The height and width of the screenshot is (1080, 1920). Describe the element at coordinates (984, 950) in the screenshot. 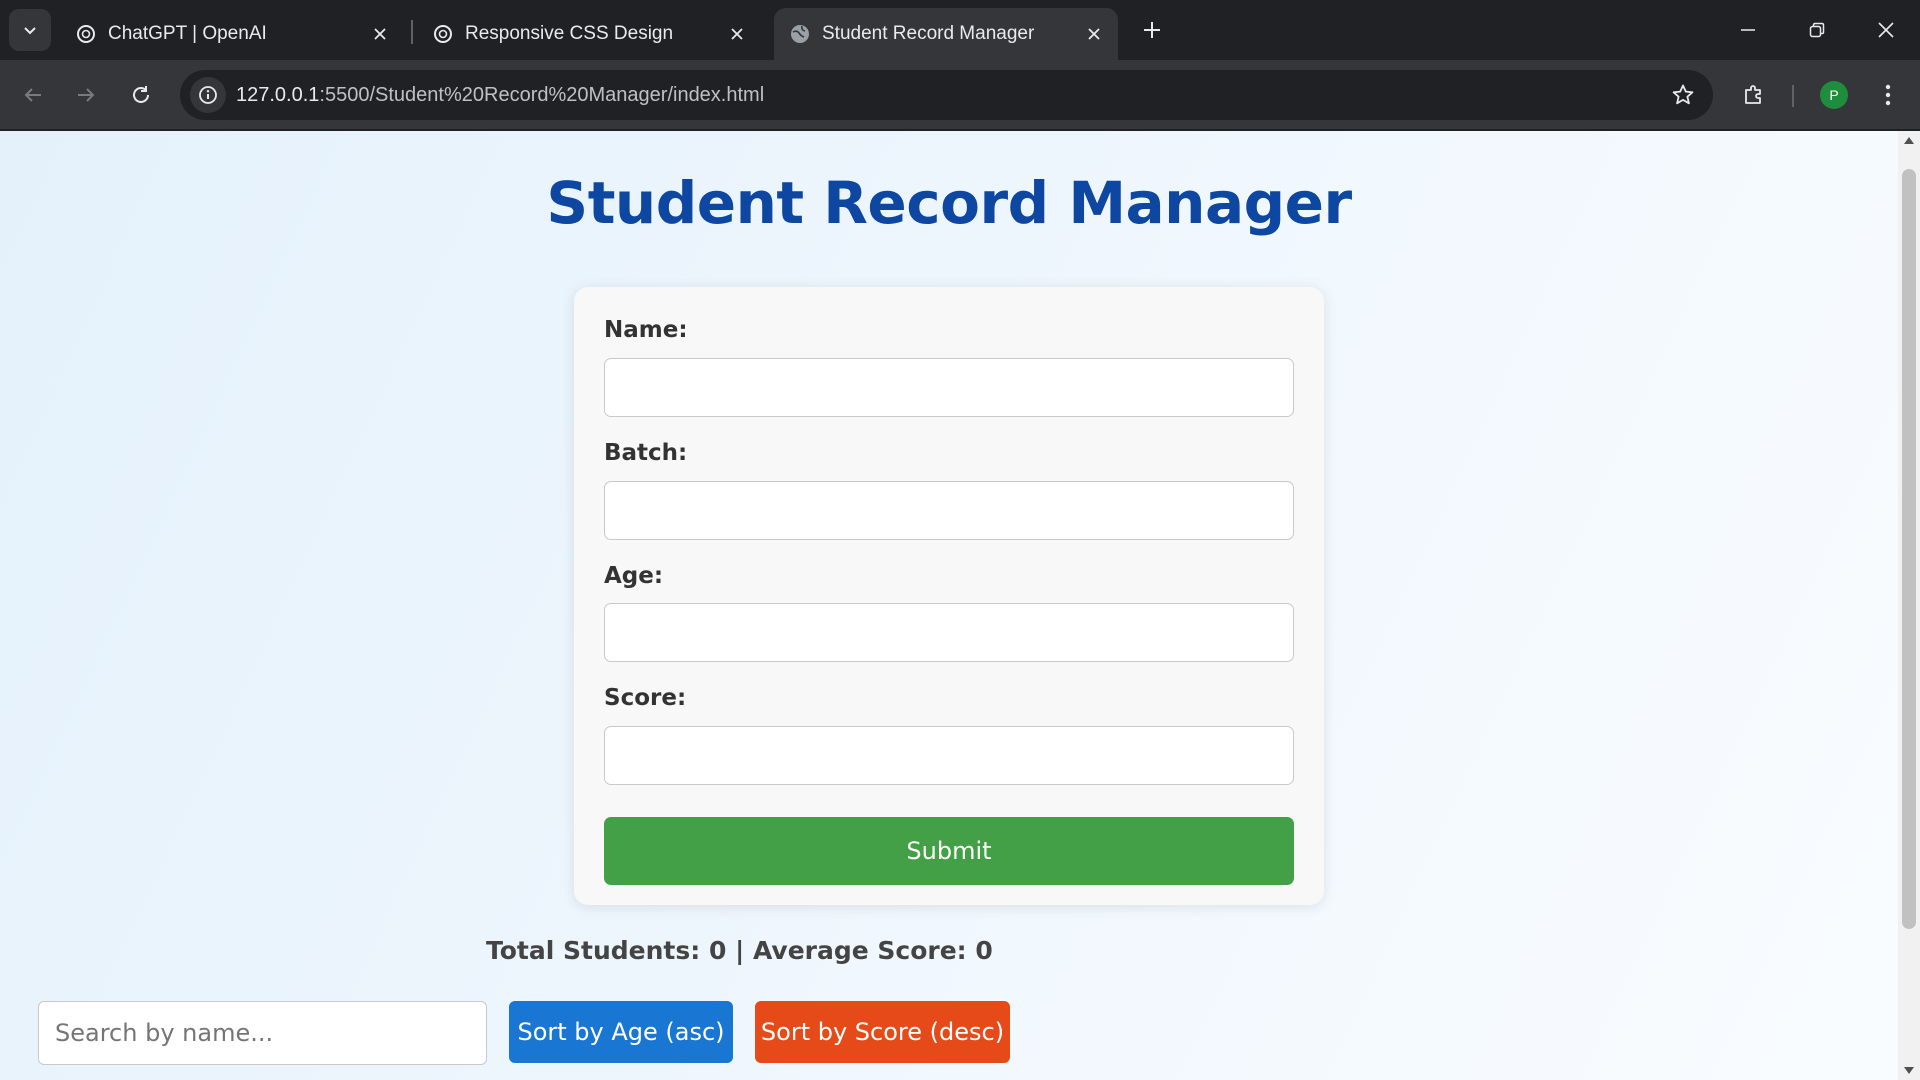

I see `average-score-value: 0` at that location.